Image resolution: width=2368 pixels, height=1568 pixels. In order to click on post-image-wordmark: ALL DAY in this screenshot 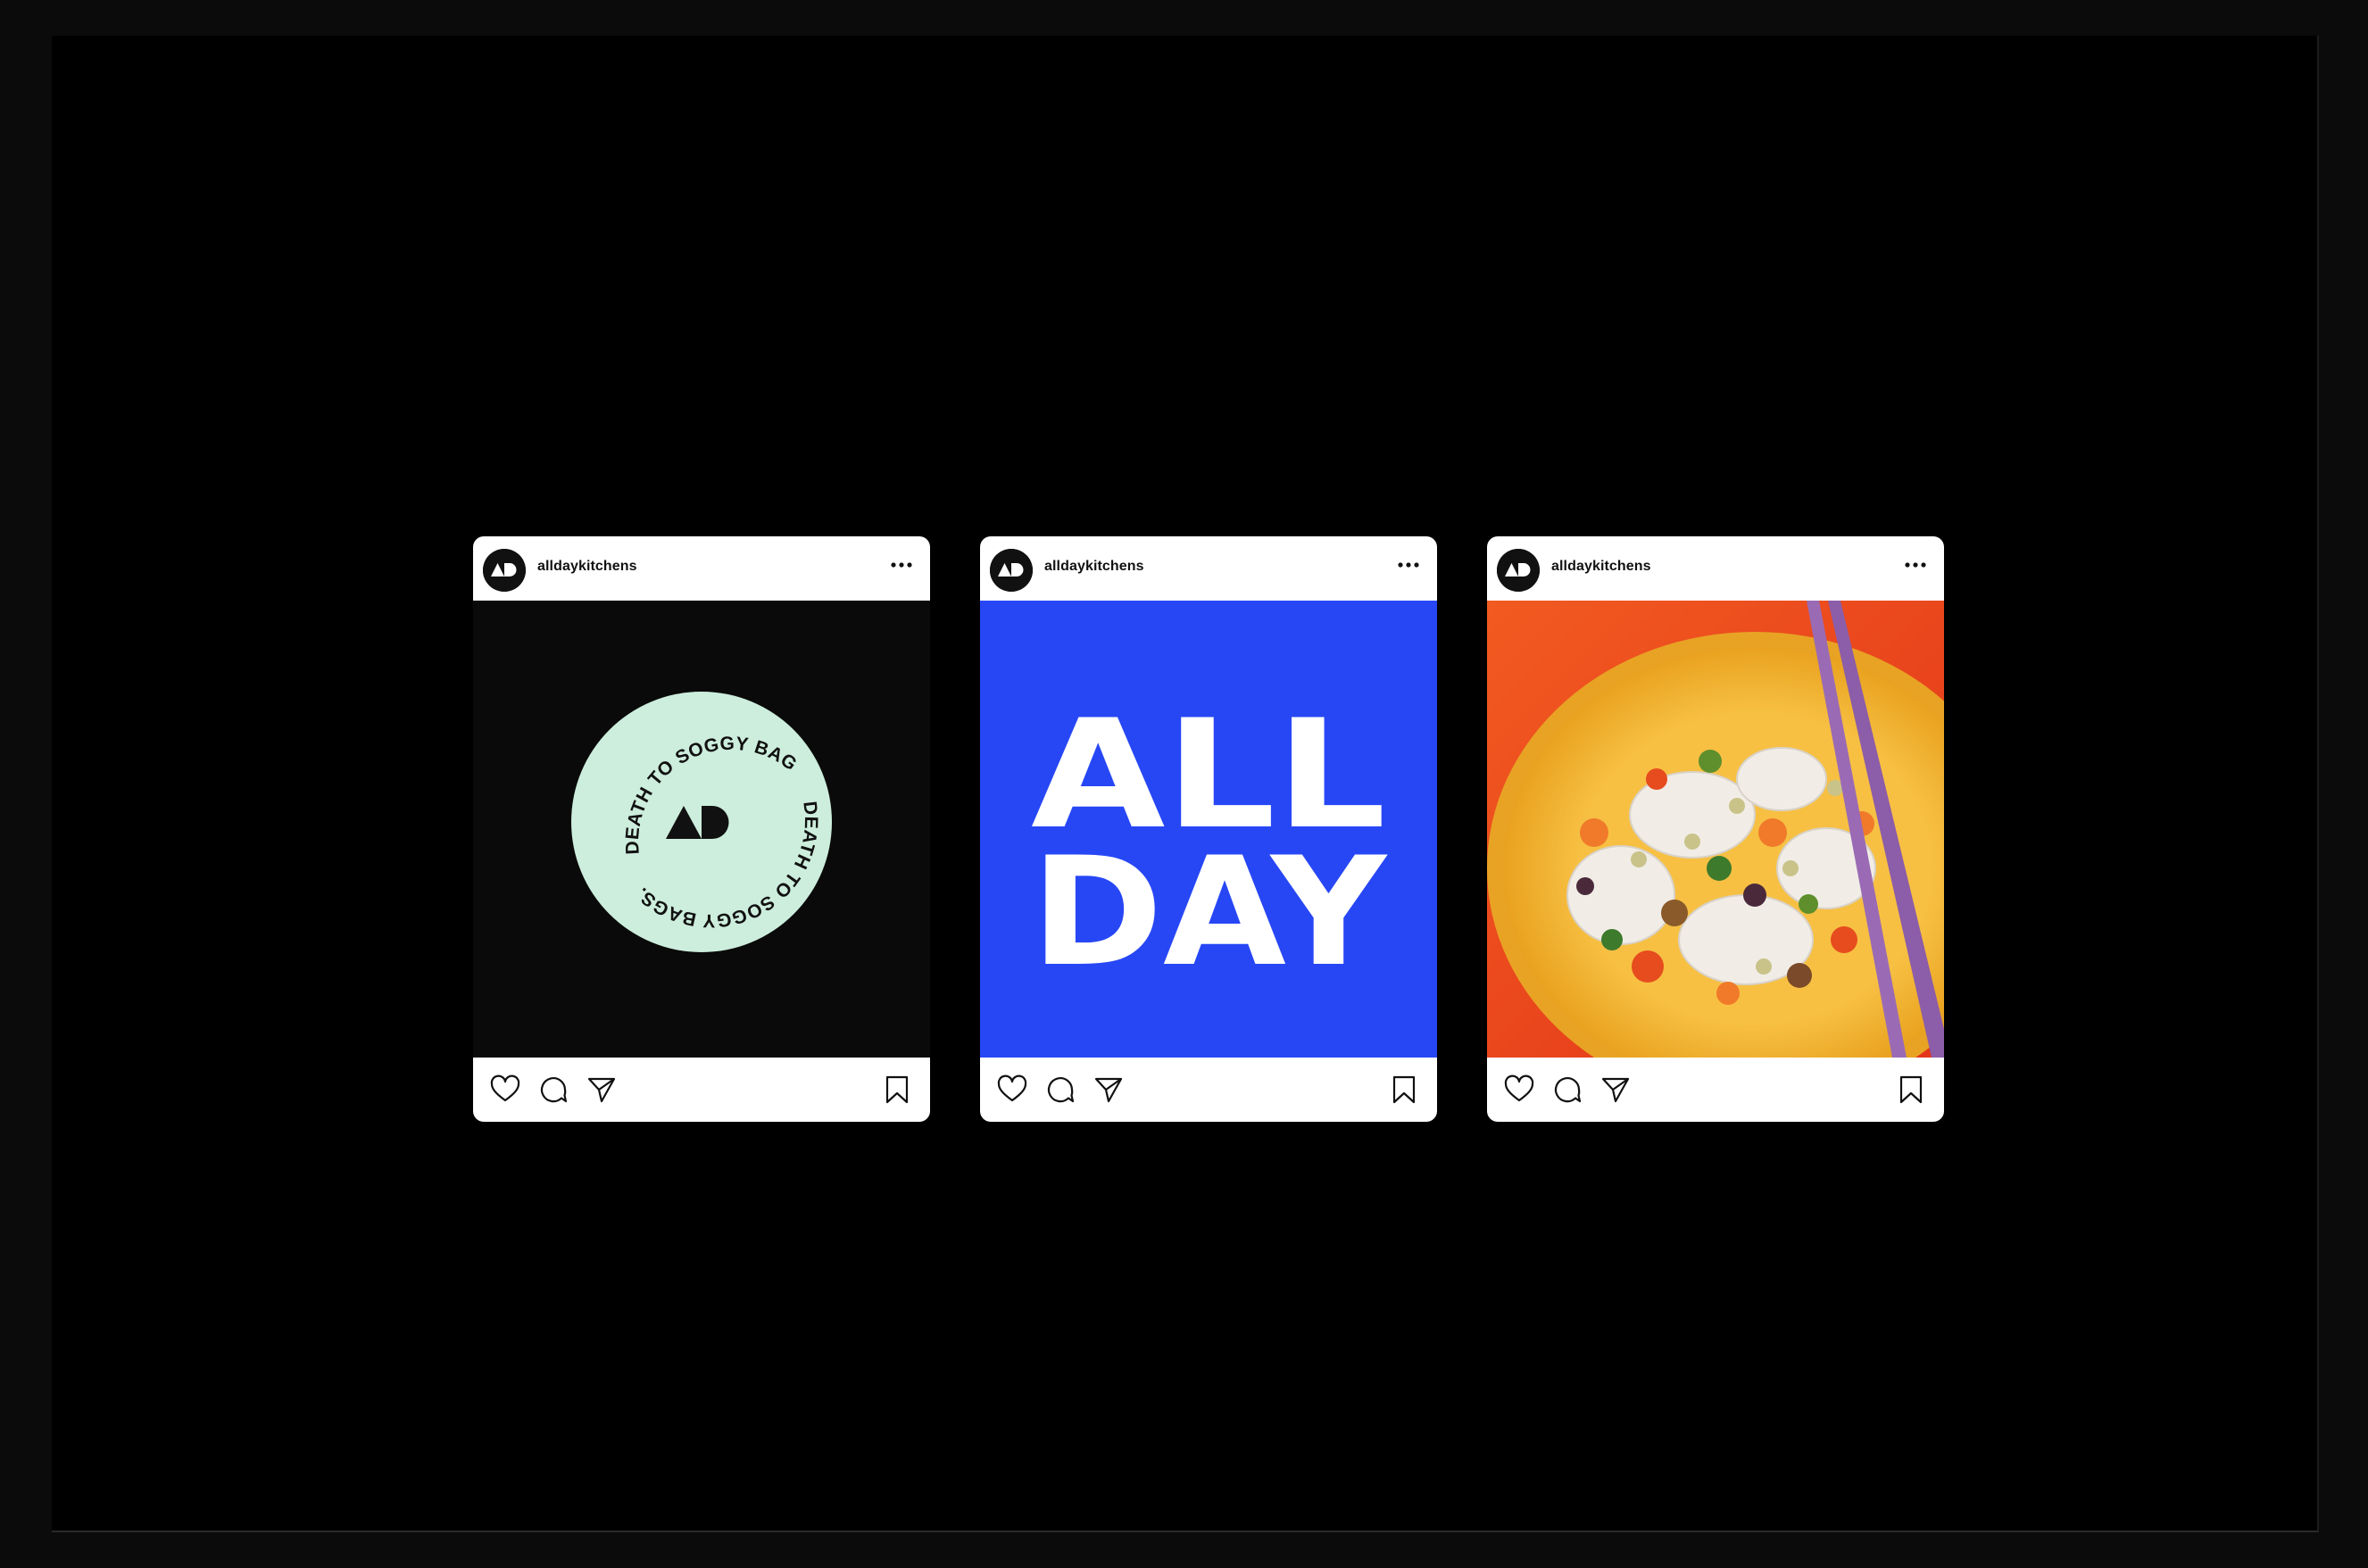, I will do `click(1209, 829)`.